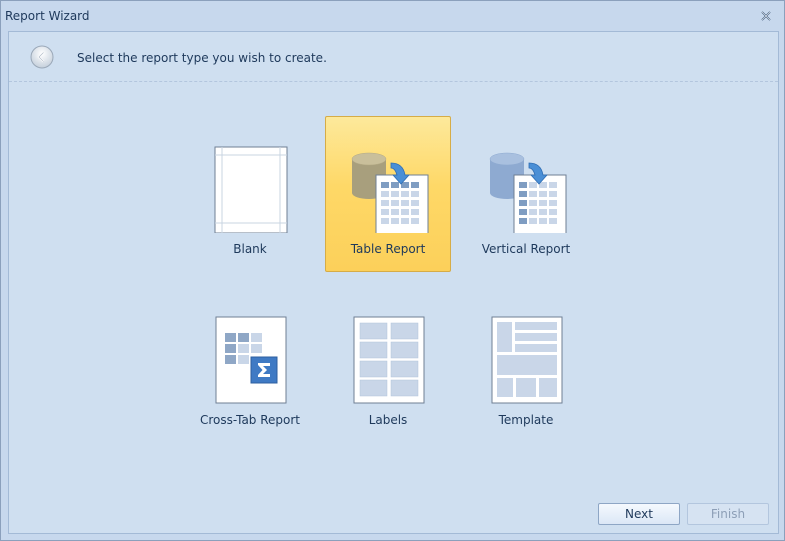  Describe the element at coordinates (388, 420) in the screenshot. I see `tile-label: Labels` at that location.